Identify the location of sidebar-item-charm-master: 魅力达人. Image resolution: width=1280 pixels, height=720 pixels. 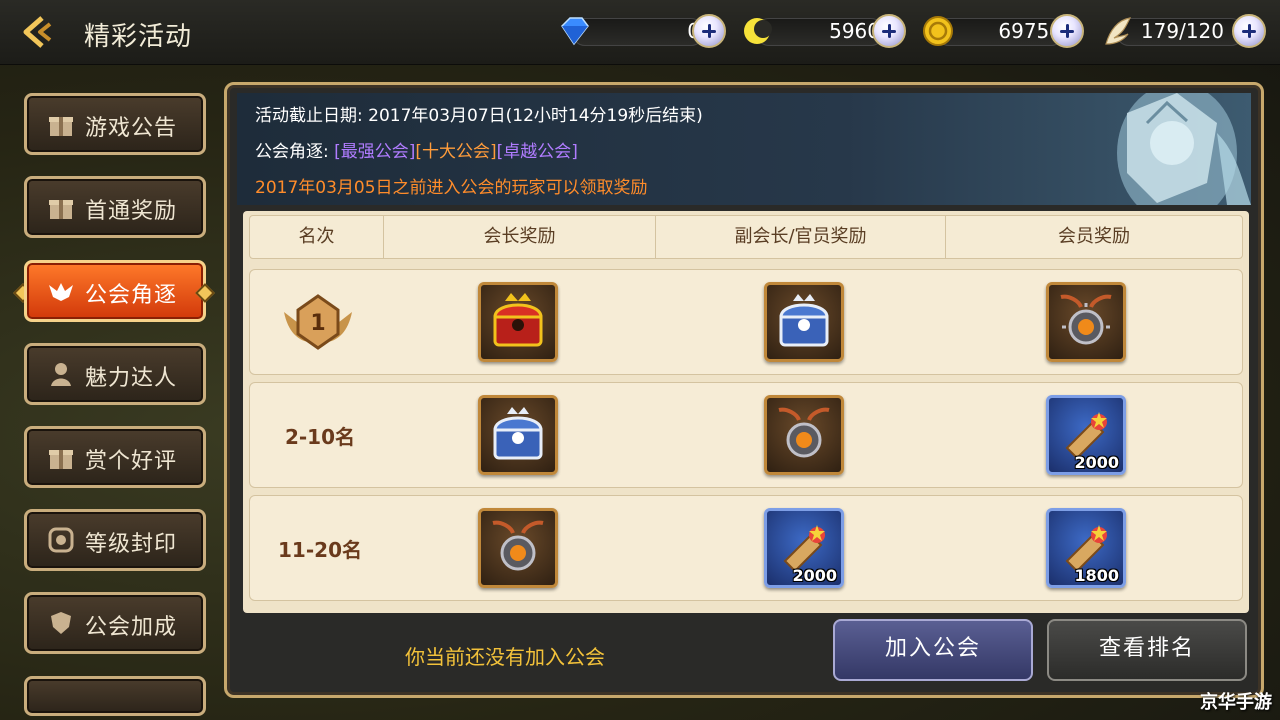
(115, 374).